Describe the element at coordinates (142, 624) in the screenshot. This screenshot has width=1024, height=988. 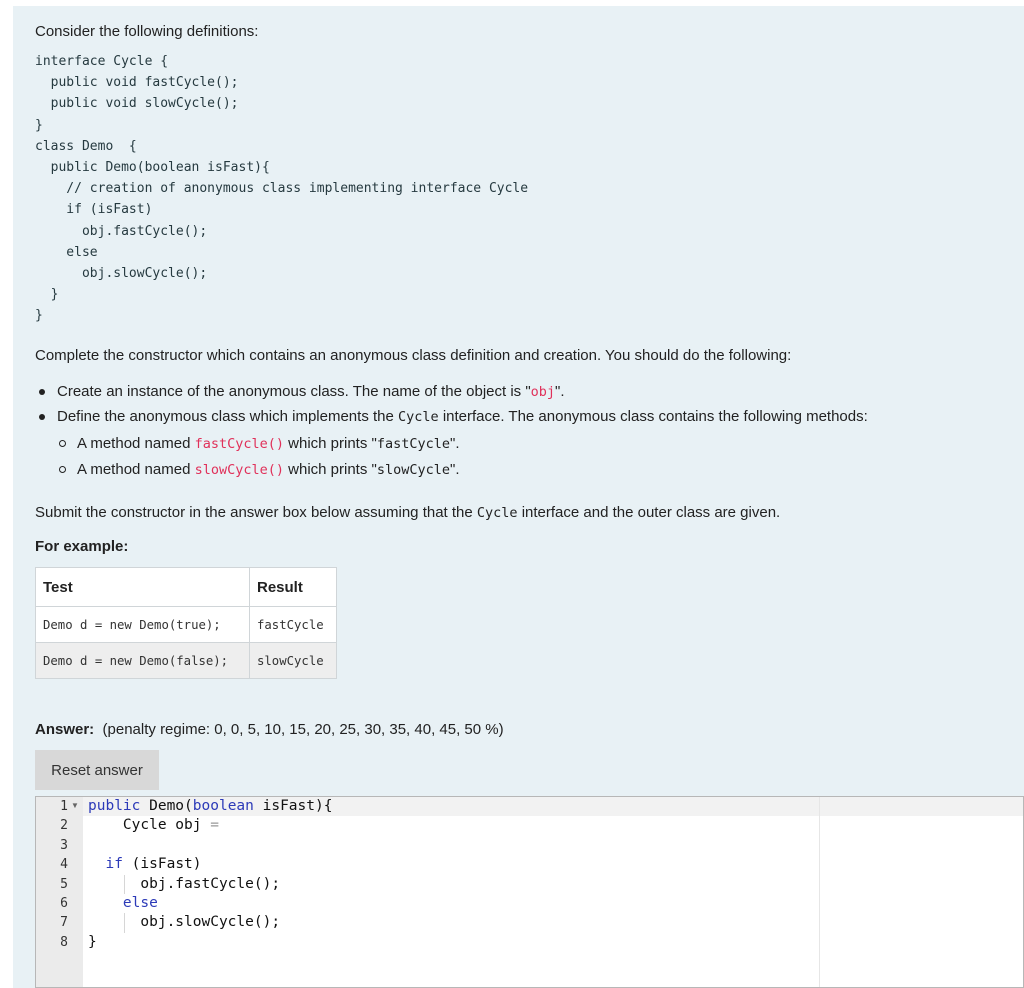
I see `table-cell-test: Demo d = new Demo(true);` at that location.